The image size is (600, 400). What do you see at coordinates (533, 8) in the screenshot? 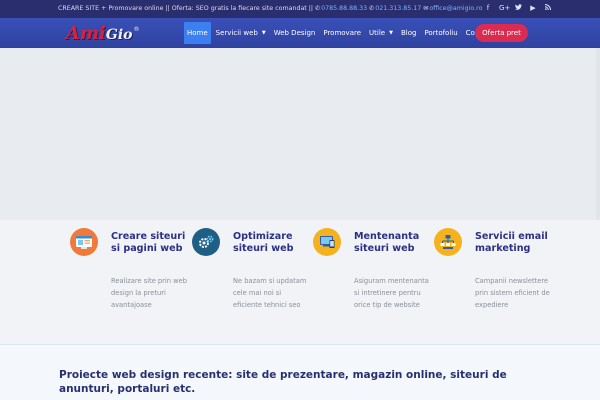
I see `youtube-icon: ▶` at bounding box center [533, 8].